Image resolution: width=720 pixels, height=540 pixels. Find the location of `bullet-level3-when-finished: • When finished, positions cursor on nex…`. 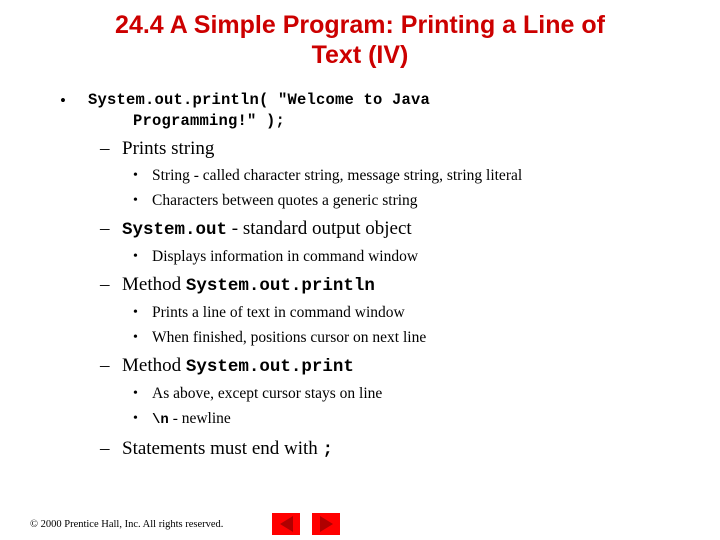

bullet-level3-when-finished: • When finished, positions cursor on nex… is located at coordinates (360, 337).